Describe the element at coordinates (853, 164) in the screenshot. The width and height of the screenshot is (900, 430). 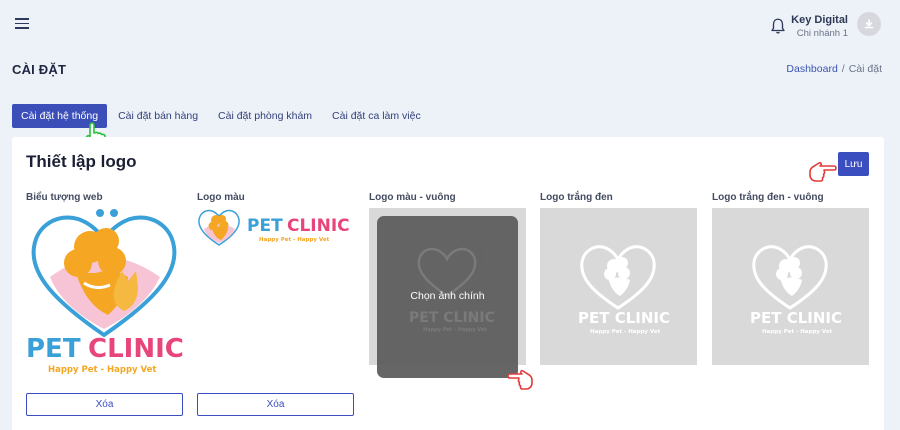
I see `save-button: Lưu` at that location.